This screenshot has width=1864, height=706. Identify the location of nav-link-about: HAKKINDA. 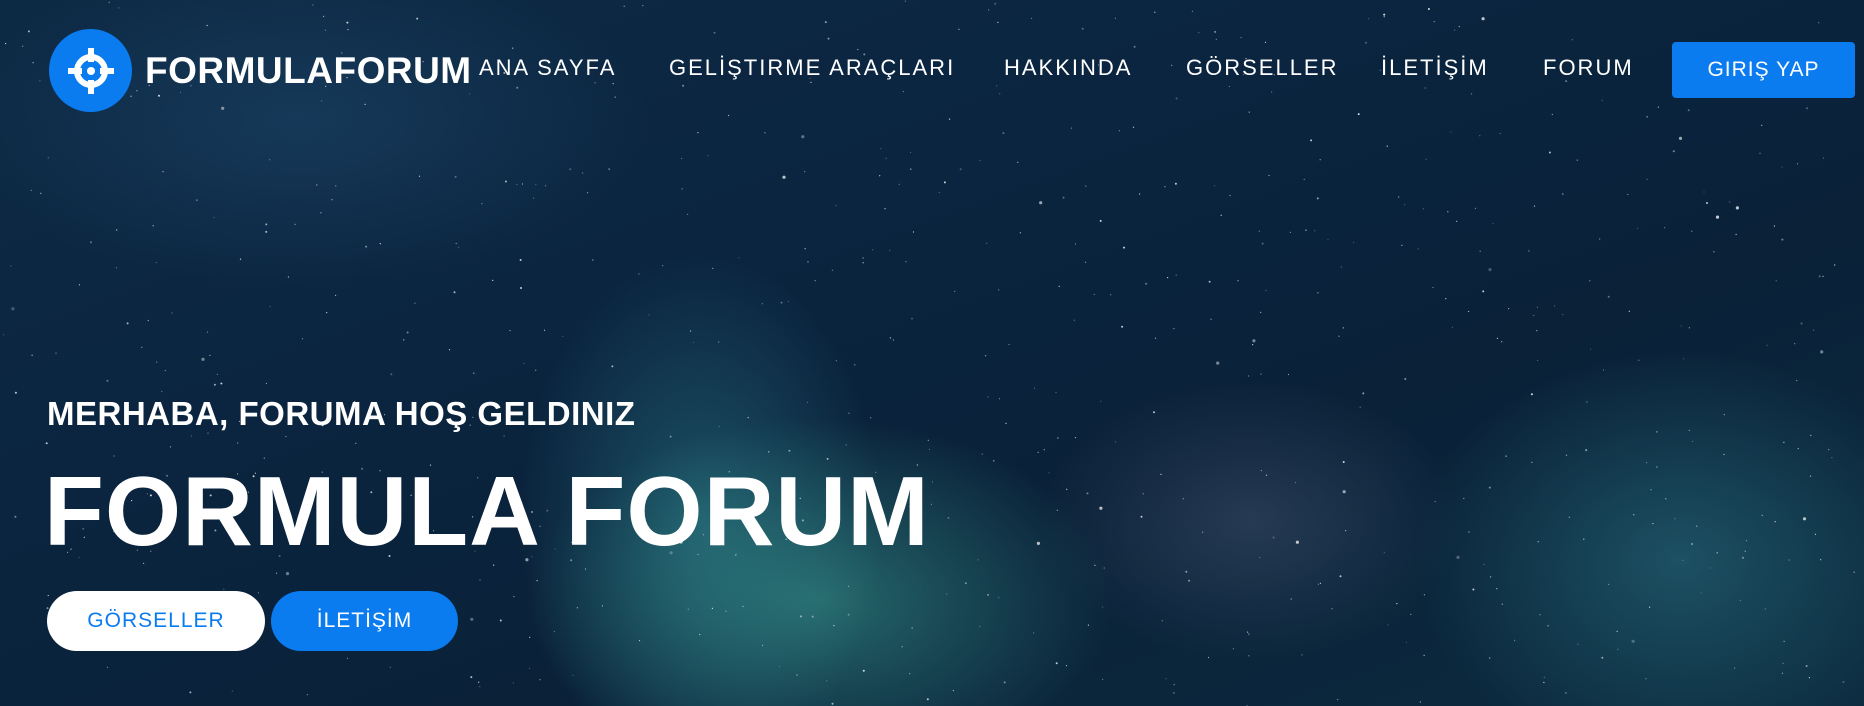
(1068, 68).